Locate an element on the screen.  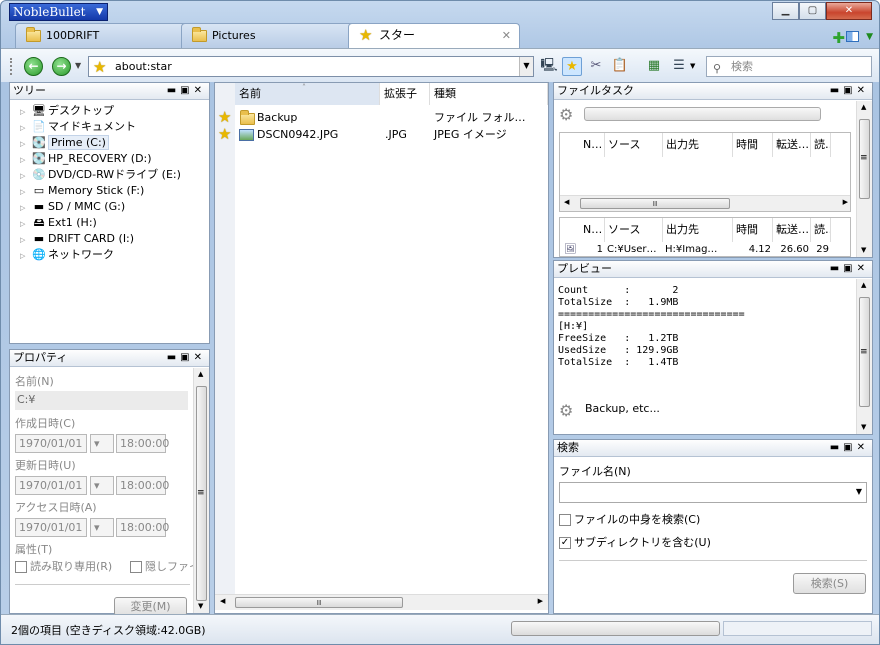
tab-star: ★ スター ✕ is located at coordinates (434, 35).